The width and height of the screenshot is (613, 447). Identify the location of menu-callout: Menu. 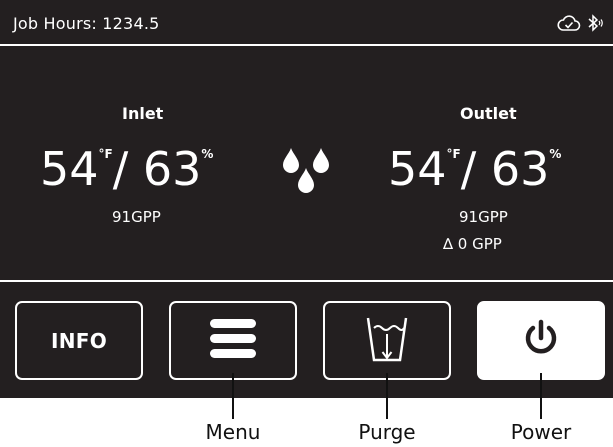
(233, 432).